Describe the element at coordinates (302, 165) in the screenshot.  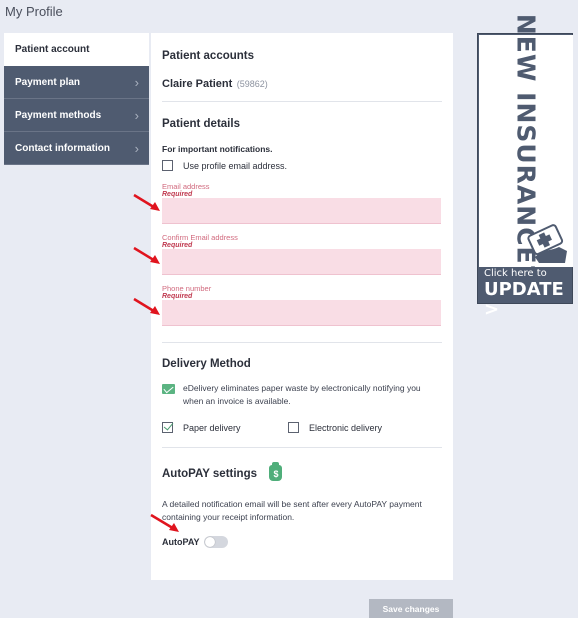
I see `use-profile-email-option: Use profile email address.` at that location.